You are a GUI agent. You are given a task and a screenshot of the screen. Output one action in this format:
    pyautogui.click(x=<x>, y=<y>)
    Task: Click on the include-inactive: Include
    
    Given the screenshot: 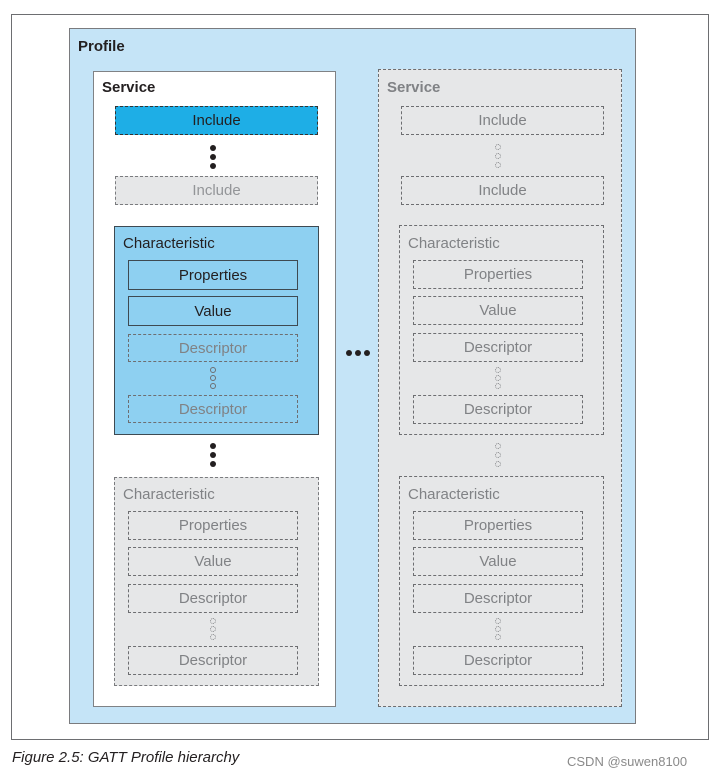 What is the action you would take?
    pyautogui.click(x=216, y=190)
    